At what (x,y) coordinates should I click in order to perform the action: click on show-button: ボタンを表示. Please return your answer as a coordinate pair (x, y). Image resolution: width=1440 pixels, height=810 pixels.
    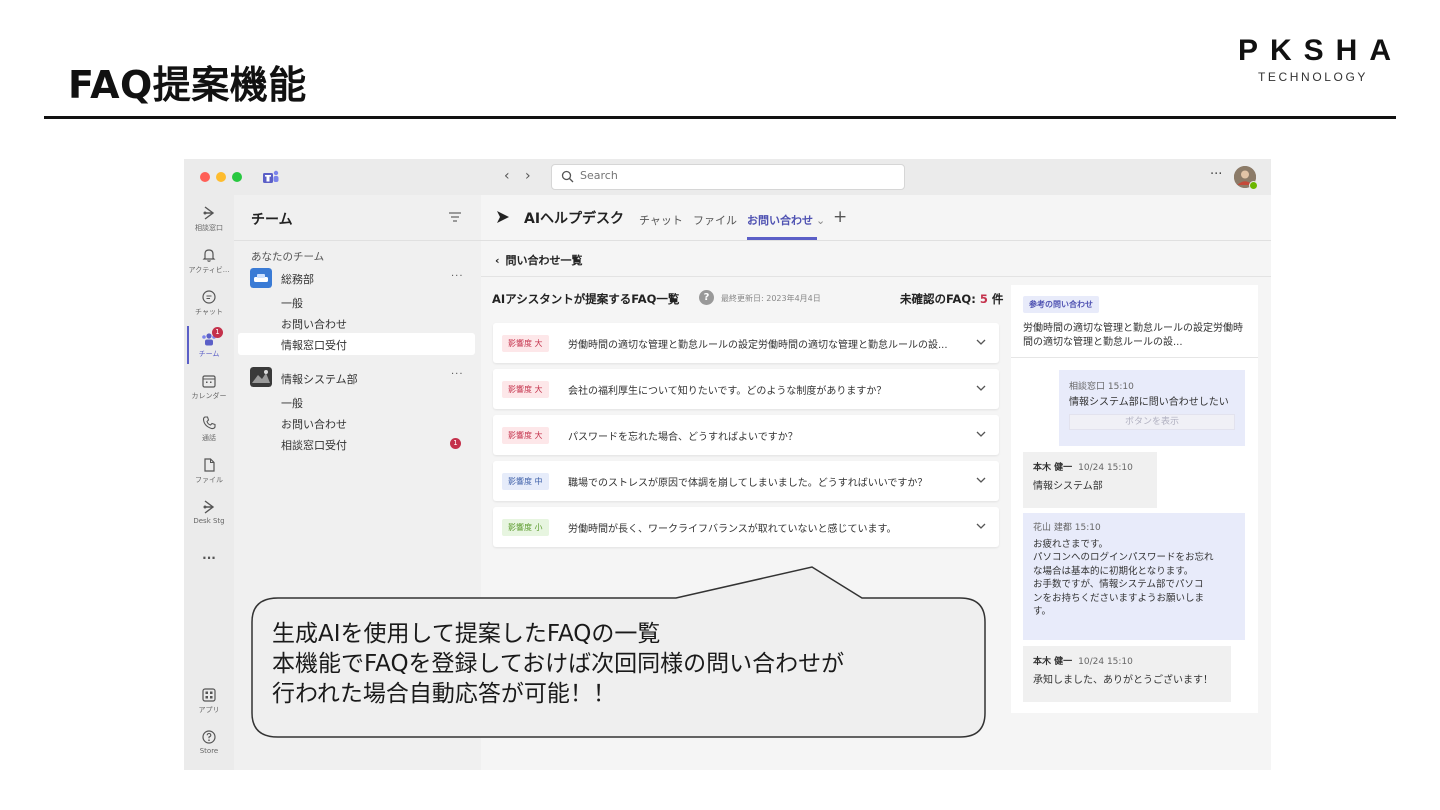
    Looking at the image, I should click on (1152, 422).